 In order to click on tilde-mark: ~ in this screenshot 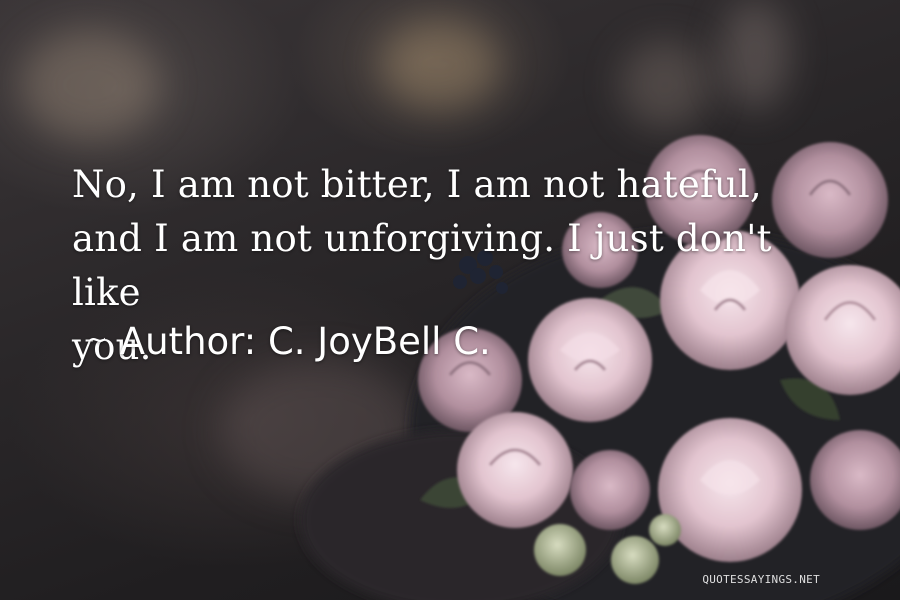, I will do `click(97, 340)`.